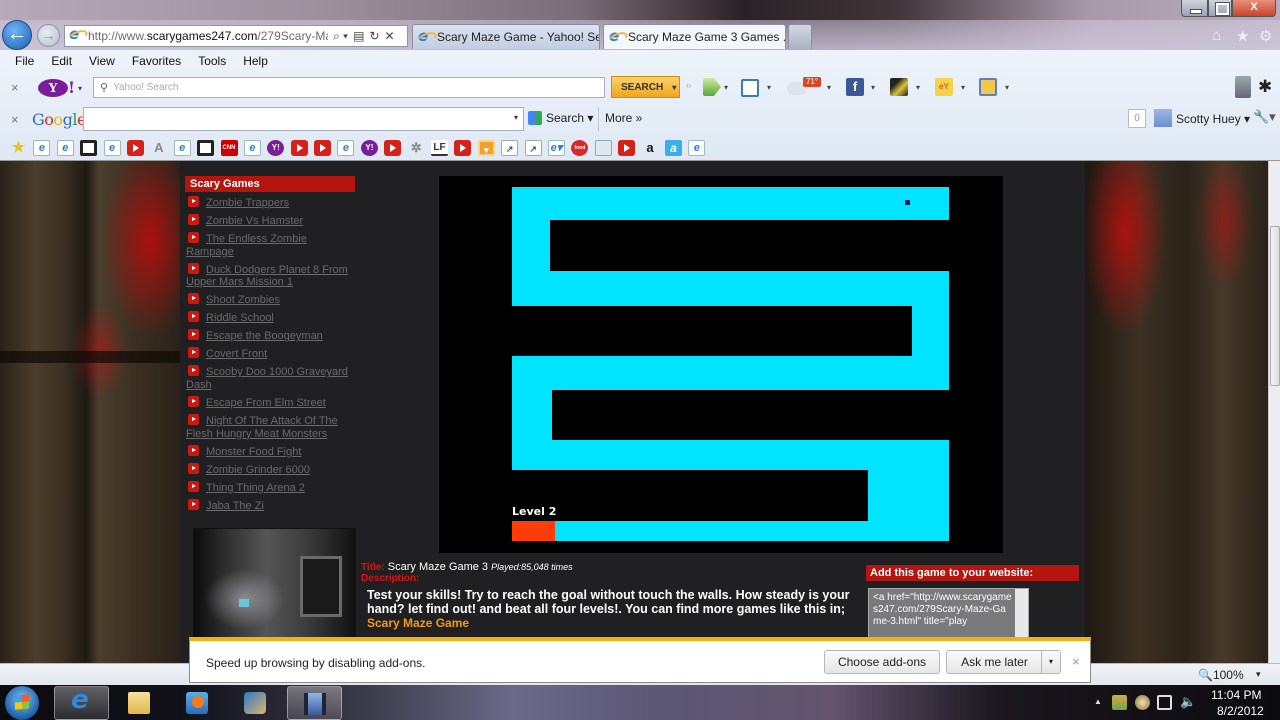 The image size is (1280, 720). Describe the element at coordinates (1163, 118) in the screenshot. I see `avatar` at that location.